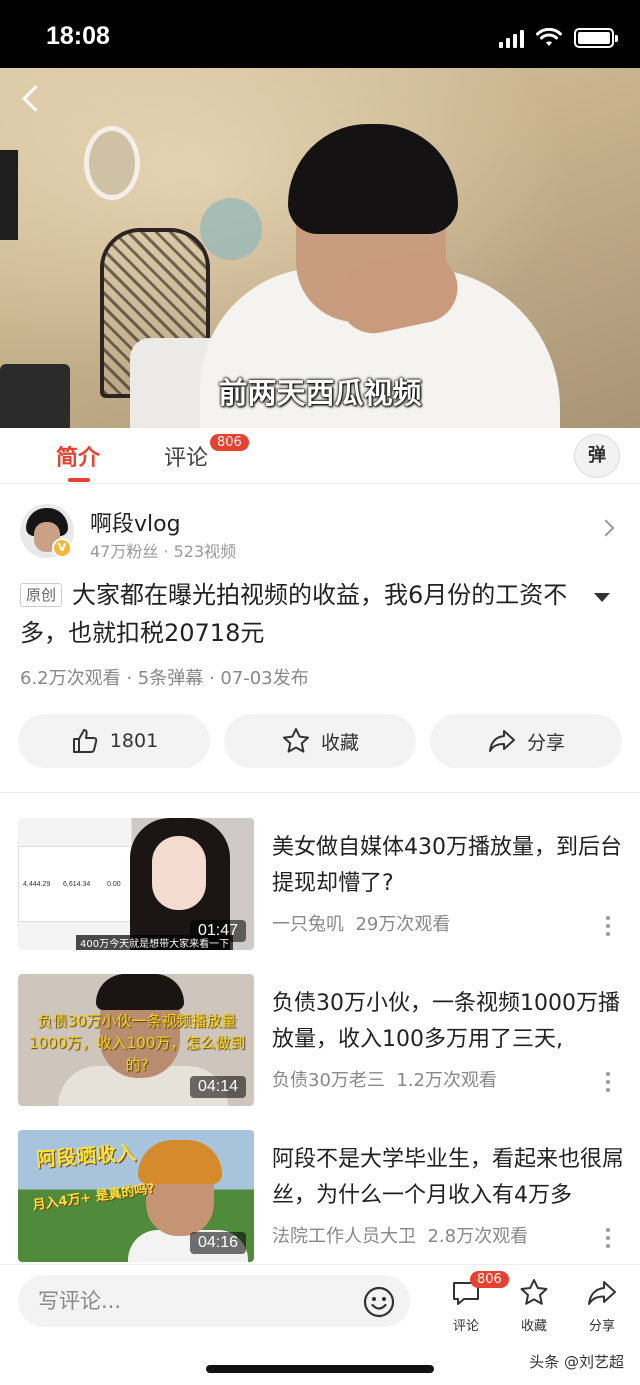 The width and height of the screenshot is (640, 1385). I want to click on watermark: 头条 @刘艺超, so click(576, 1361).